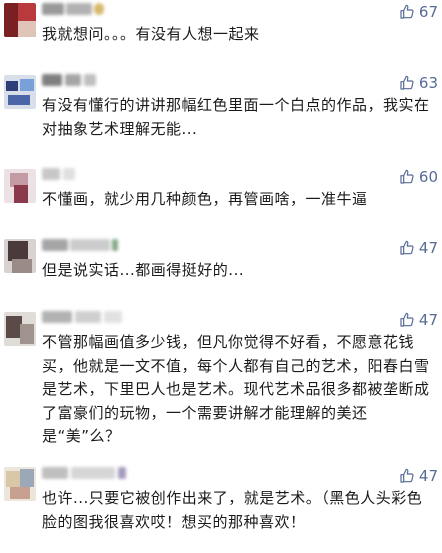 Image resolution: width=442 pixels, height=553 pixels. Describe the element at coordinates (428, 83) in the screenshot. I see `like-count: 63` at that location.